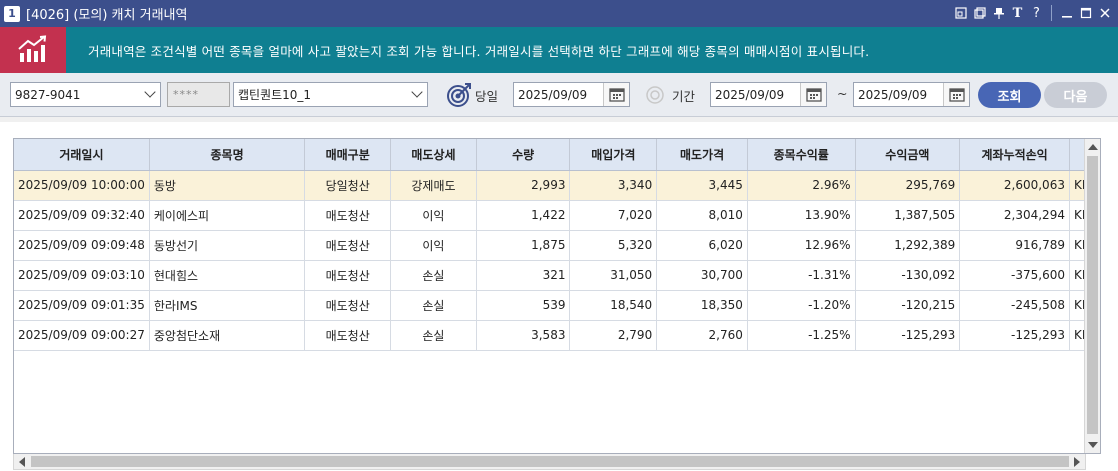 This screenshot has width=1118, height=471. Describe the element at coordinates (523, 275) in the screenshot. I see `cell-quantity: 321` at that location.